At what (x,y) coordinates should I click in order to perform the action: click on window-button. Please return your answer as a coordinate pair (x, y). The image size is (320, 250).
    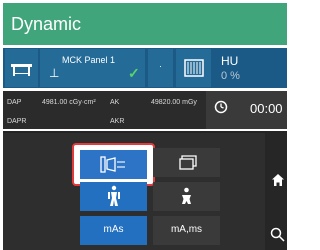
    Looking at the image, I should click on (186, 162).